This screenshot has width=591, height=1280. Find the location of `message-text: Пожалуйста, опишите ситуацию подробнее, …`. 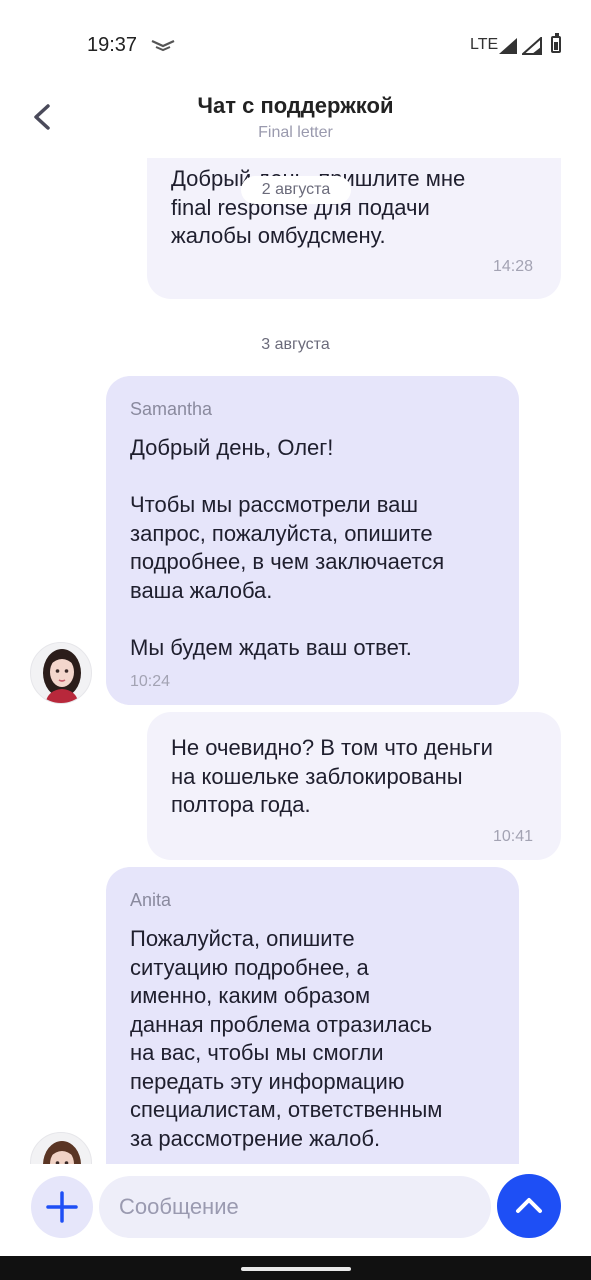

message-text: Пожалуйста, опишите ситуацию подробнее, … is located at coordinates (286, 1038).